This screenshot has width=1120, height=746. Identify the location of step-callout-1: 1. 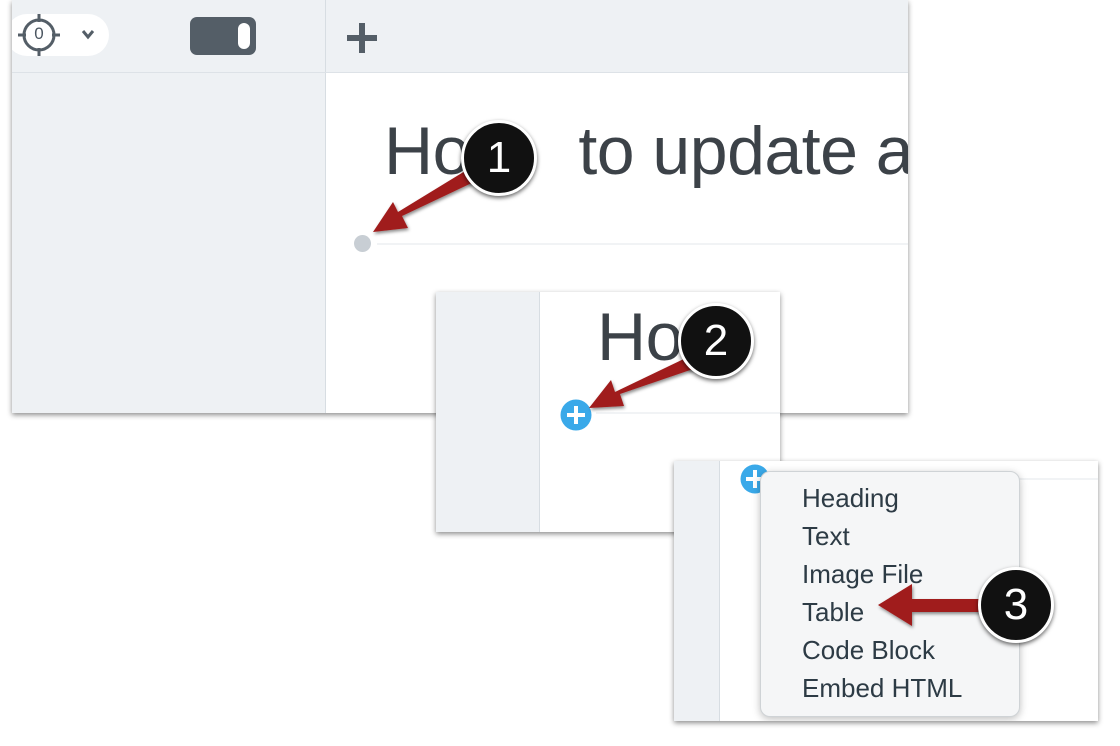
(499, 158).